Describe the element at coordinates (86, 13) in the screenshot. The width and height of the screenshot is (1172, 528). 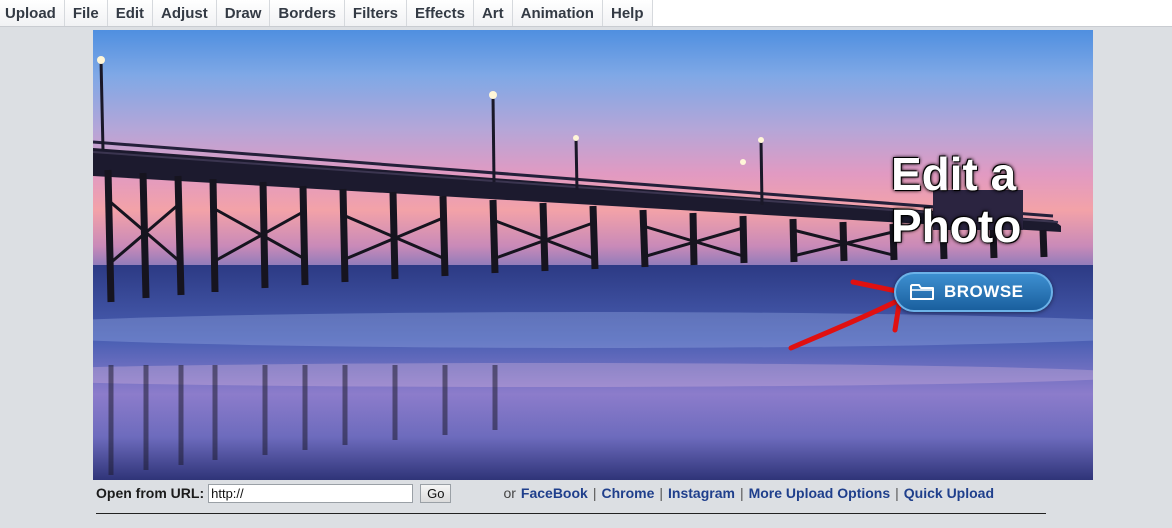
I see `menu-file: File` at that location.